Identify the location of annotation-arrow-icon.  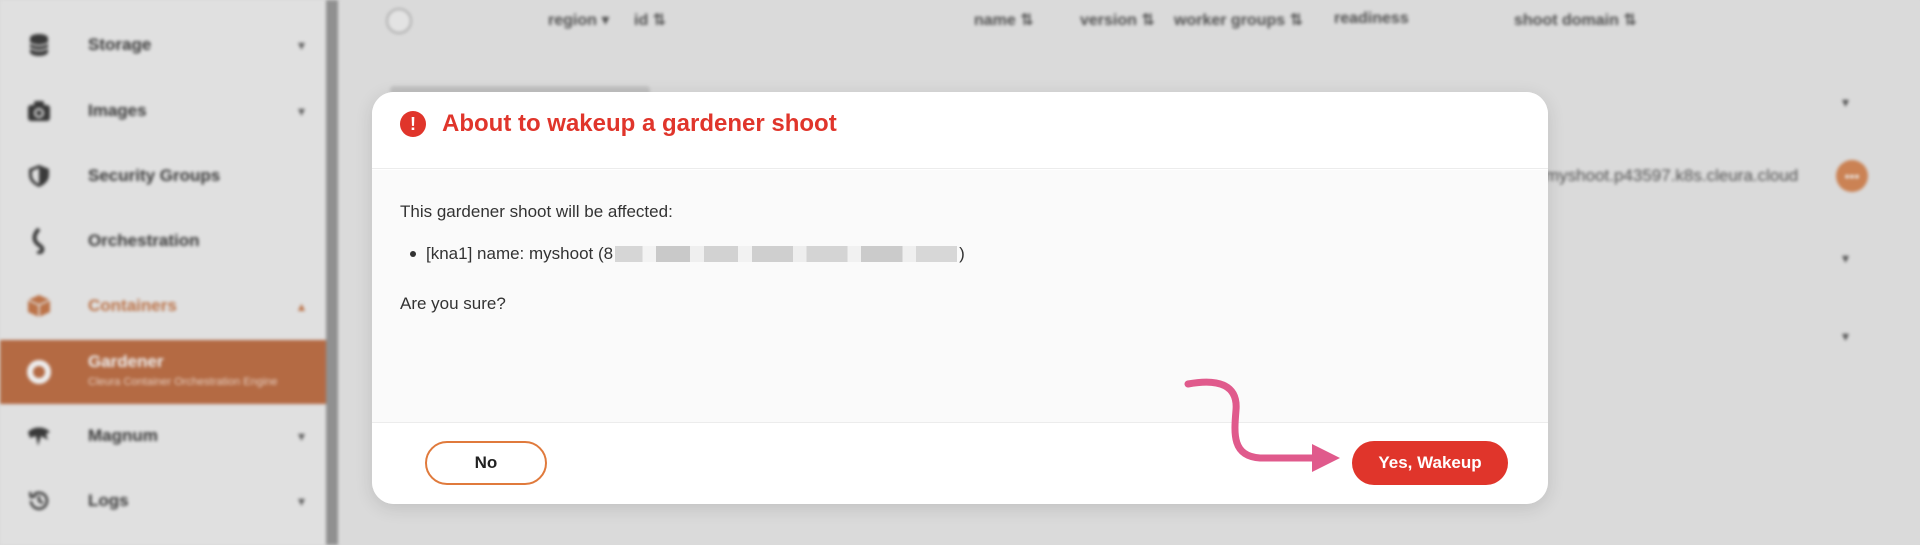
(1262, 425).